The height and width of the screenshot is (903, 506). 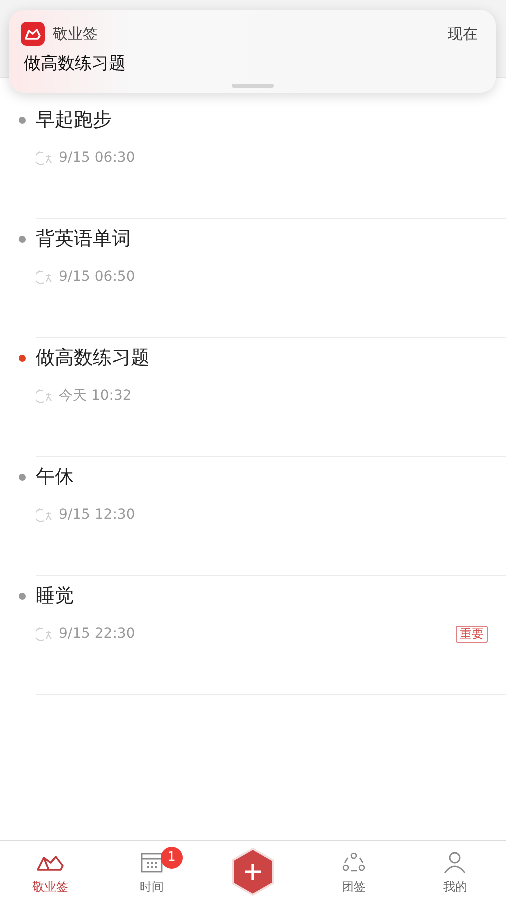 What do you see at coordinates (97, 277) in the screenshot?
I see `reminder-time: 9/15 06:50` at bounding box center [97, 277].